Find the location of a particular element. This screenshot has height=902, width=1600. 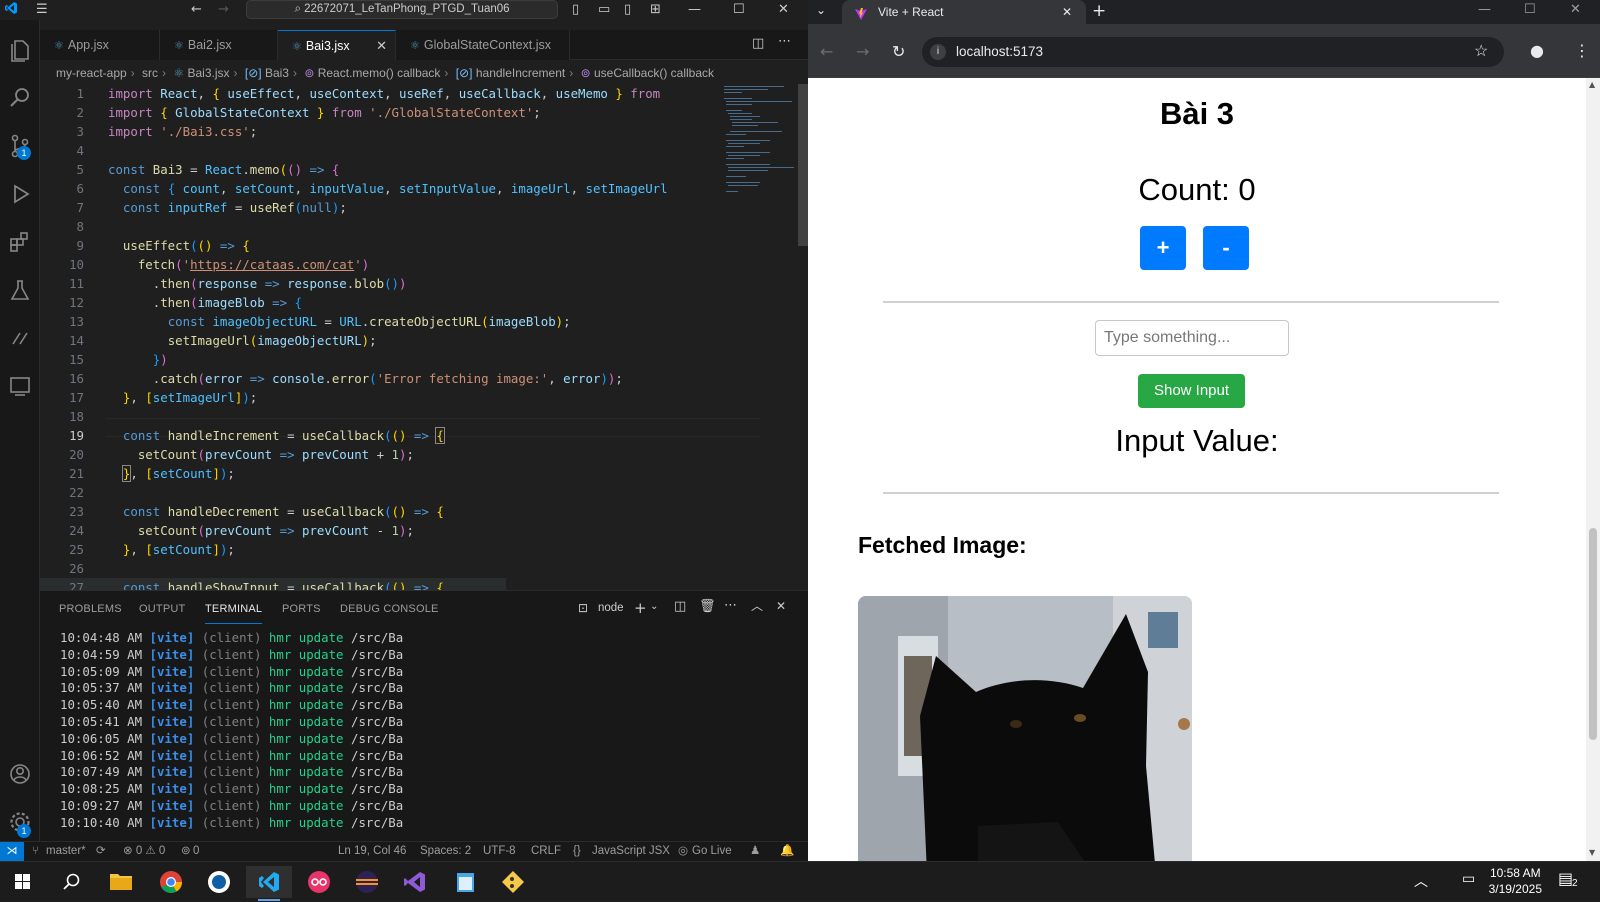

chevron-down-icon: ⌄ is located at coordinates (654, 606).